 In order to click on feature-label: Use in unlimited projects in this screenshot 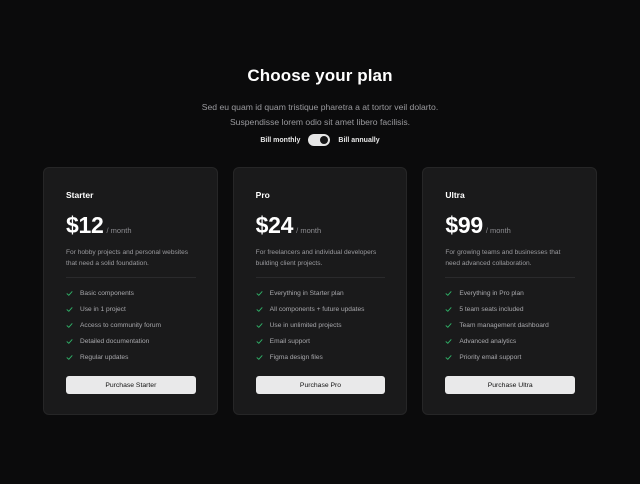, I will do `click(305, 325)`.